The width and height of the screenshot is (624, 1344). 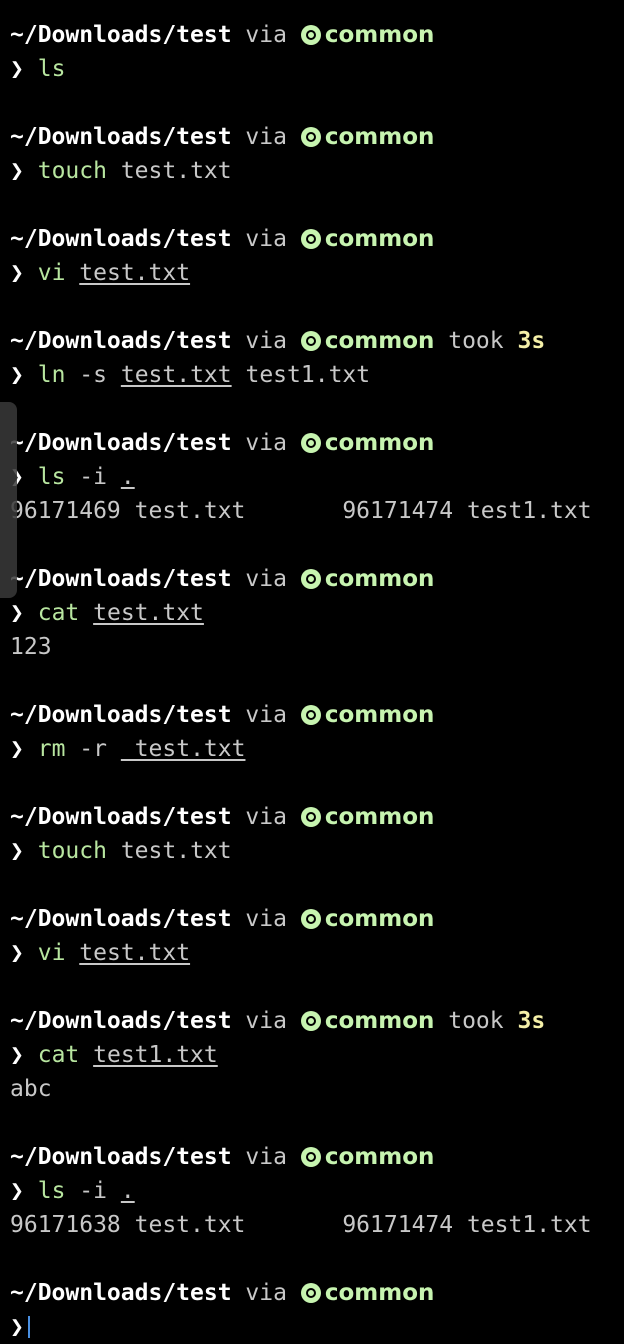 What do you see at coordinates (8, 500) in the screenshot?
I see `scrollbar-handle` at bounding box center [8, 500].